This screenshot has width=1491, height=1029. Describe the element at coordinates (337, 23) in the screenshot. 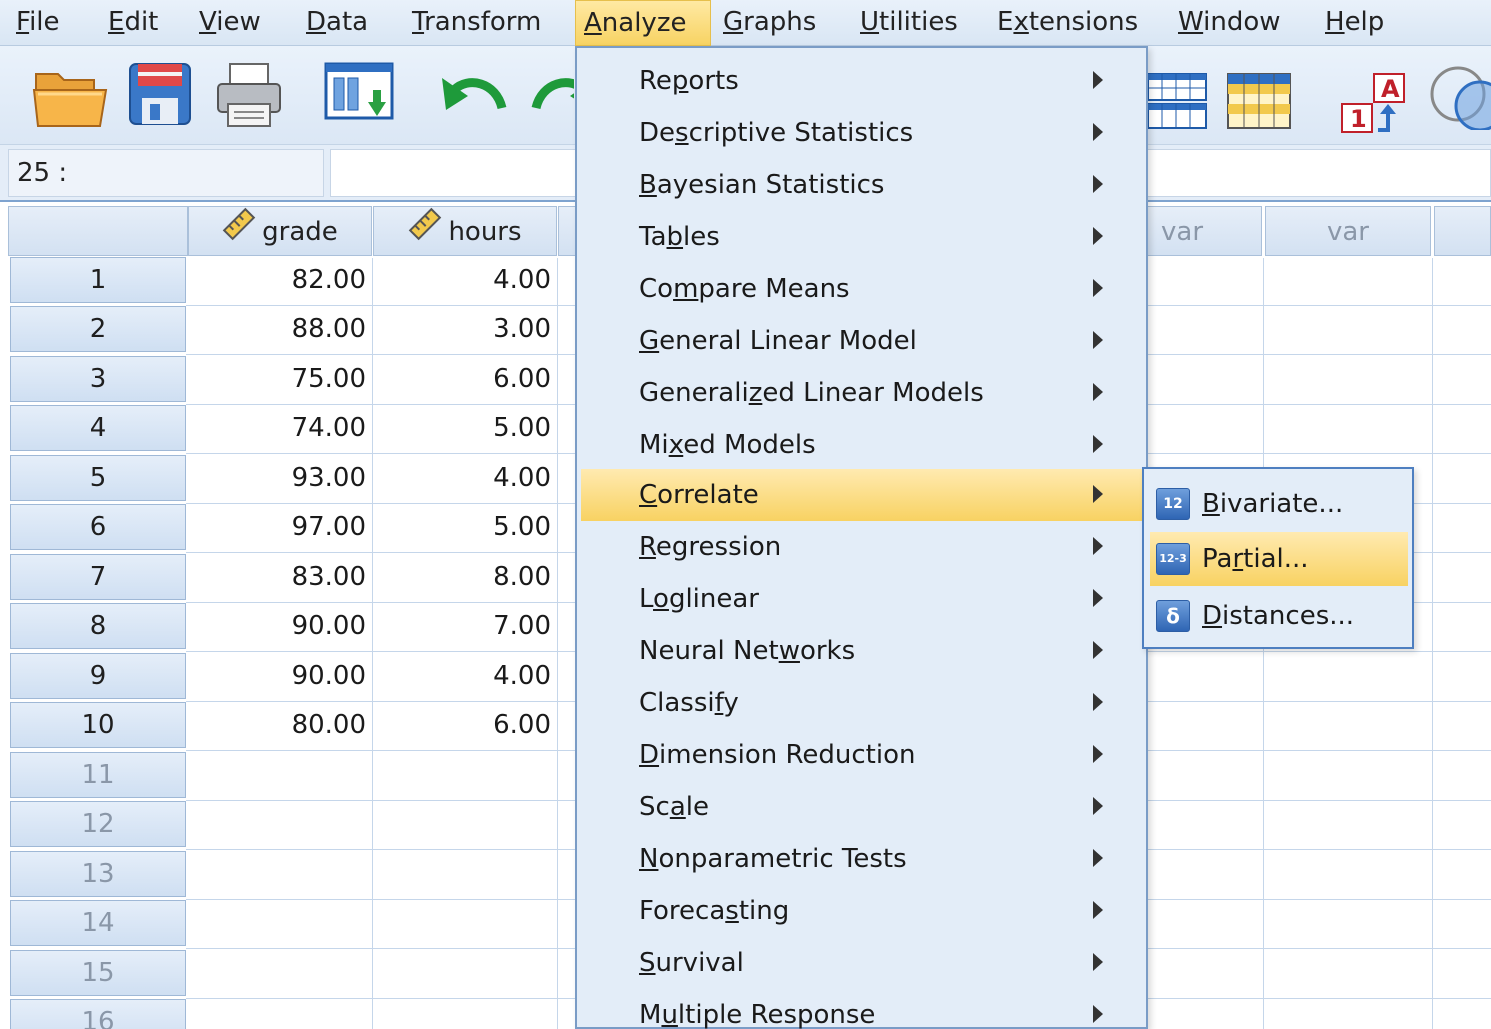

I see `menu-data: Data` at that location.